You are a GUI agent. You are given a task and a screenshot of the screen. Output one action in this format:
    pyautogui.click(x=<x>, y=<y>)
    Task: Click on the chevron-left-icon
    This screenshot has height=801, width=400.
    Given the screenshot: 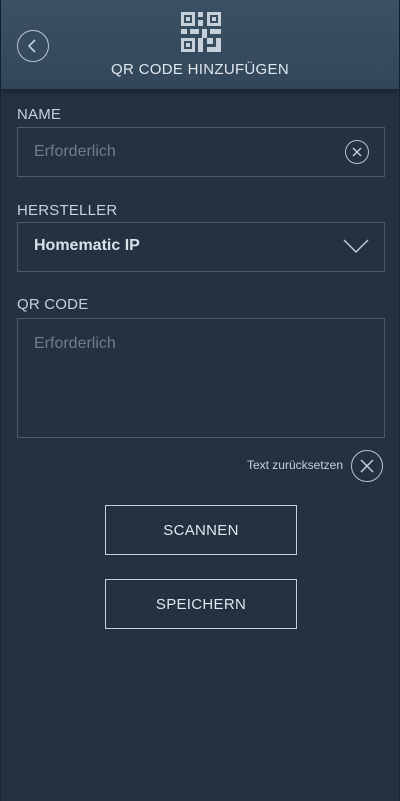 What is the action you would take?
    pyautogui.click(x=31, y=46)
    